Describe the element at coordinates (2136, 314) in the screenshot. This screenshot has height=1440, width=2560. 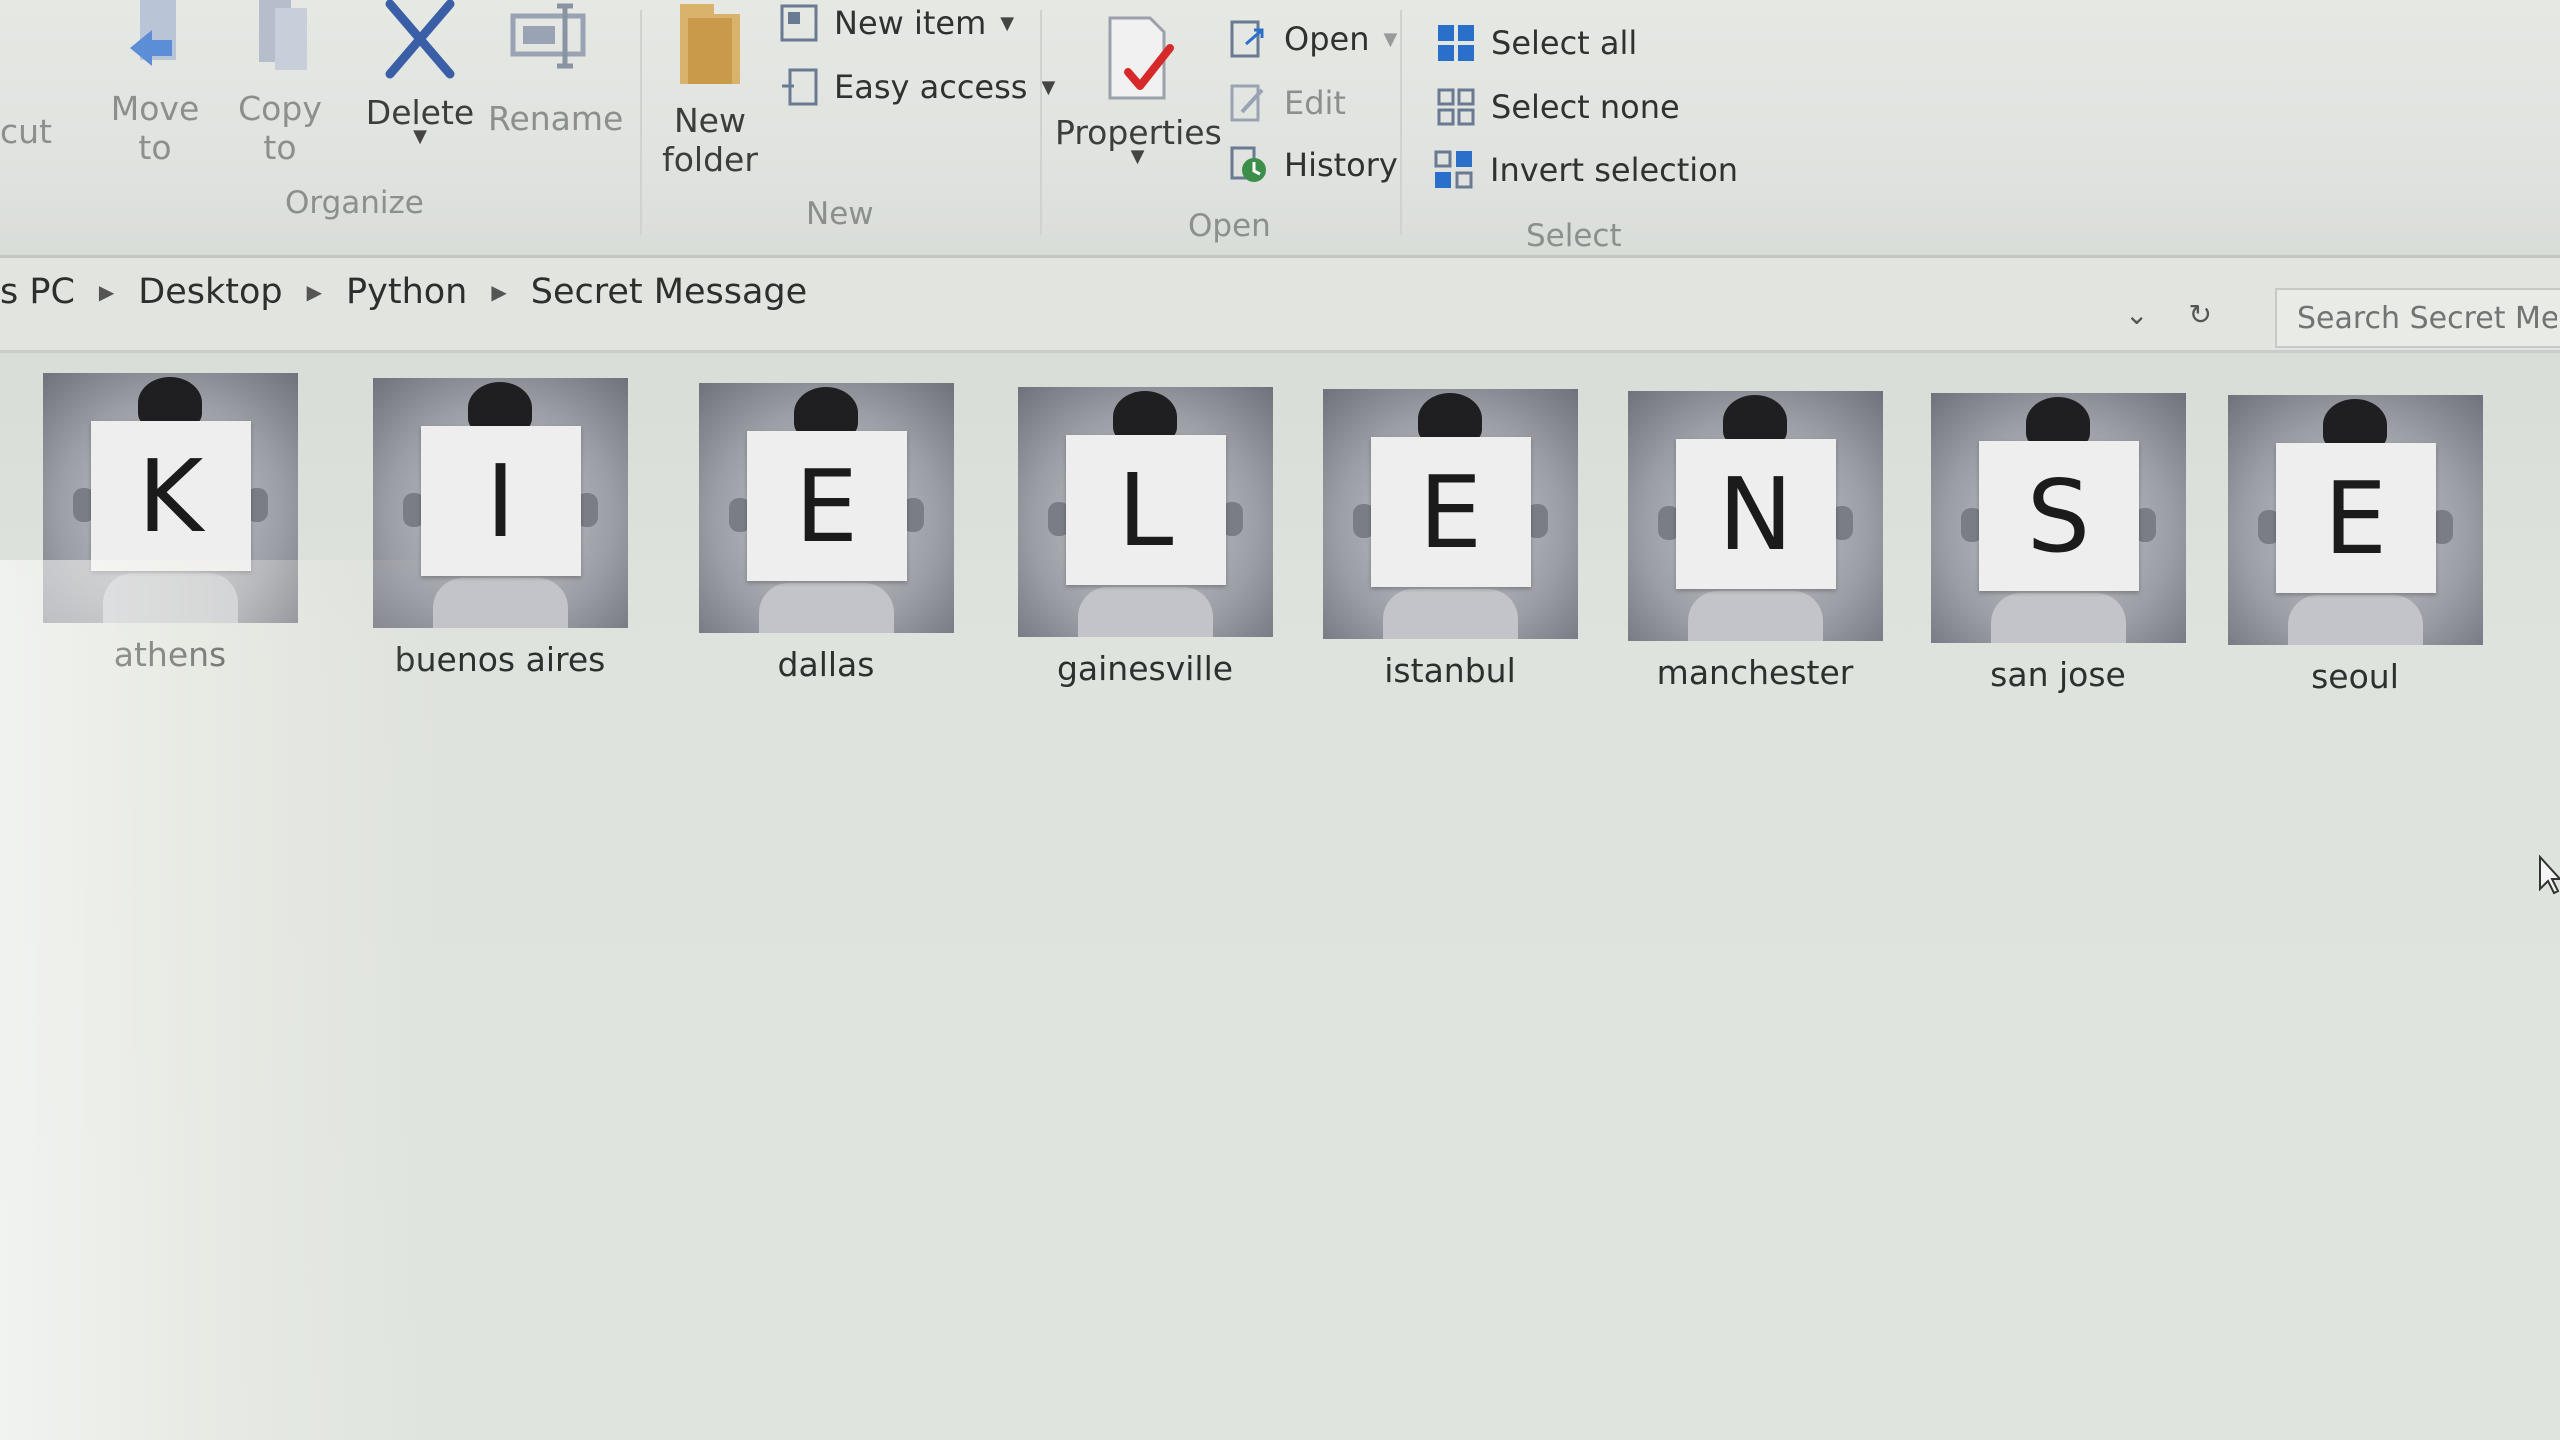
I see `address-history-dropdown-icon: ⌄` at that location.